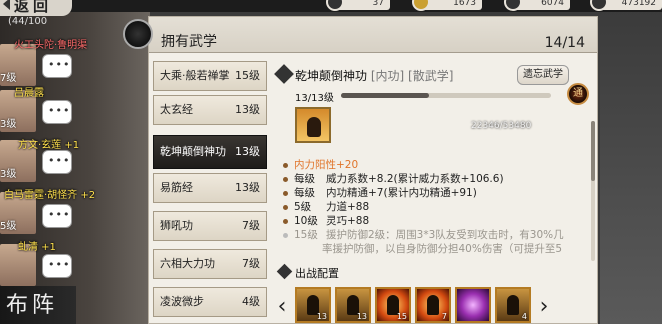 This screenshot has width=662, height=324. I want to click on skill-name: 太玄经, so click(176, 109).